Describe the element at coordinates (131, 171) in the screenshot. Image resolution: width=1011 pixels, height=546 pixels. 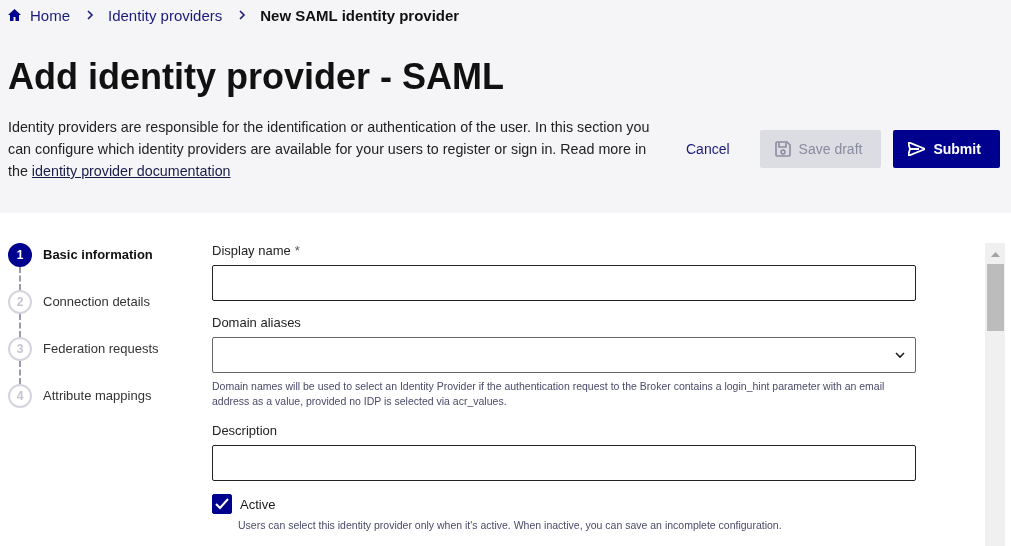
I see `documentation-link: identity provider documentation` at that location.